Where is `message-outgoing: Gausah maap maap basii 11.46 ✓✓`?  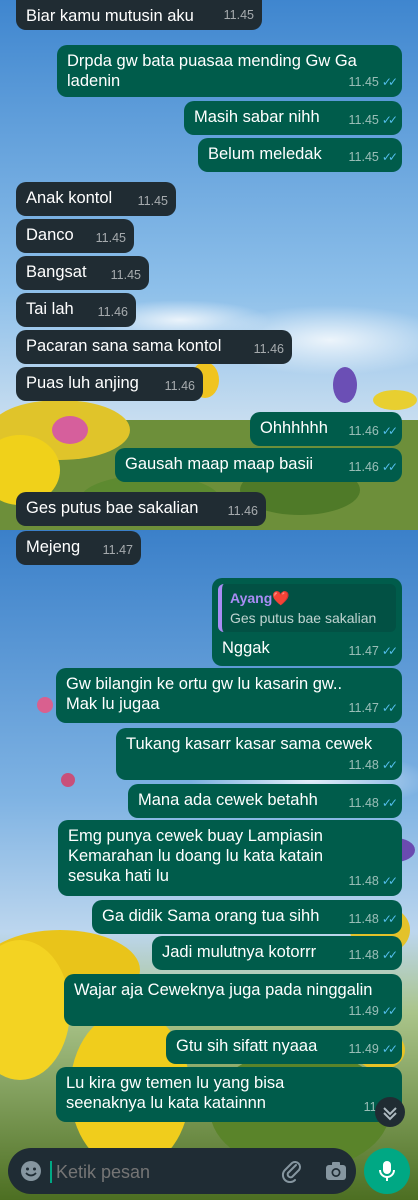 message-outgoing: Gausah maap maap basii 11.46 ✓✓ is located at coordinates (258, 465).